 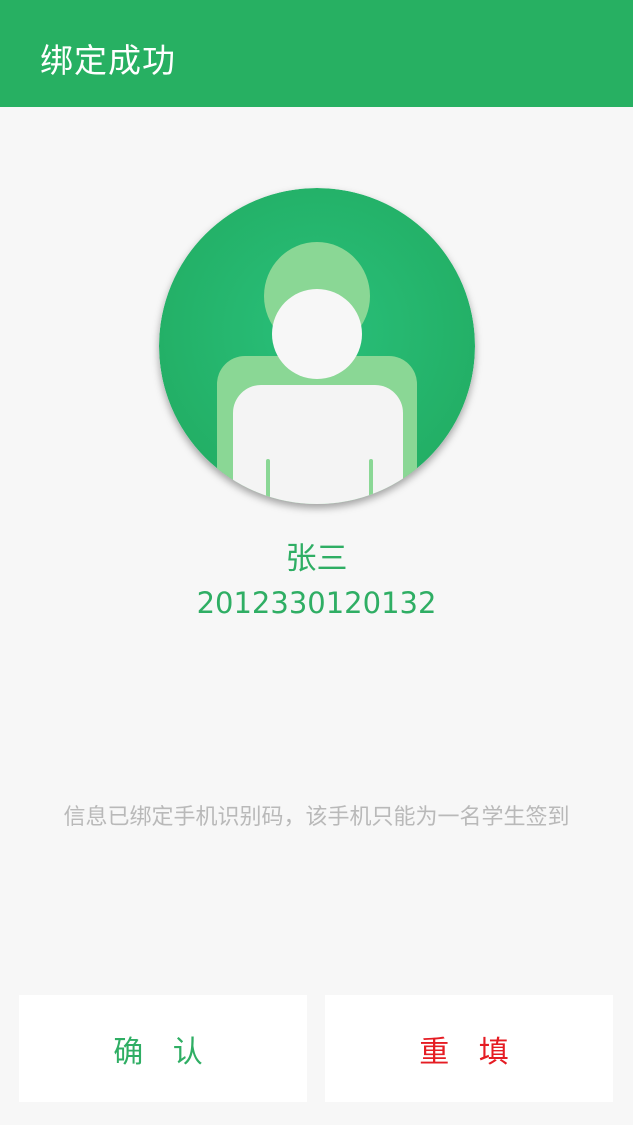 I want to click on page-title: 绑定成功, so click(x=108, y=60).